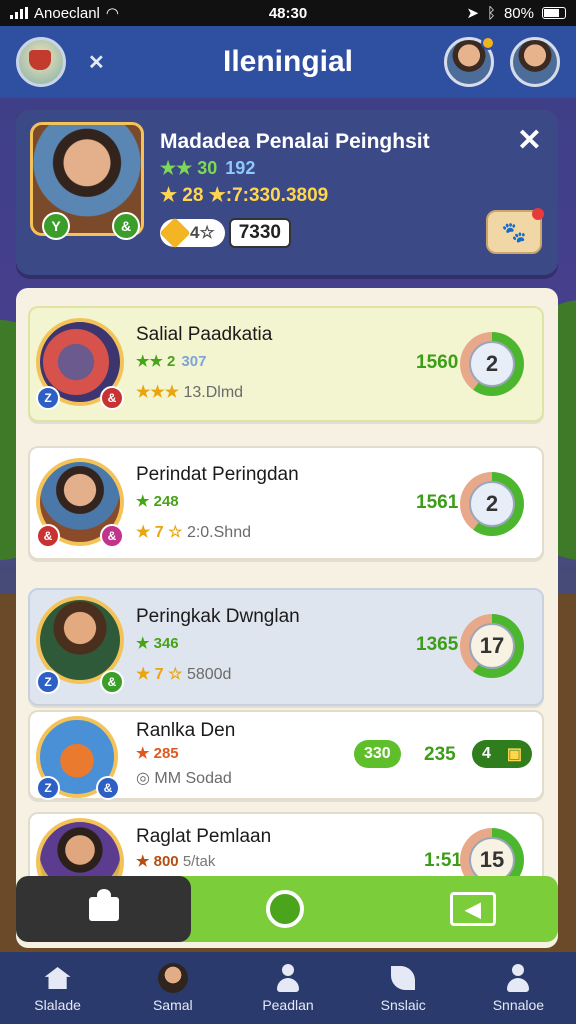 The height and width of the screenshot is (1024, 576). Describe the element at coordinates (190, 392) in the screenshot. I see `player-substat: ★★★ 13.Dlmd` at that location.